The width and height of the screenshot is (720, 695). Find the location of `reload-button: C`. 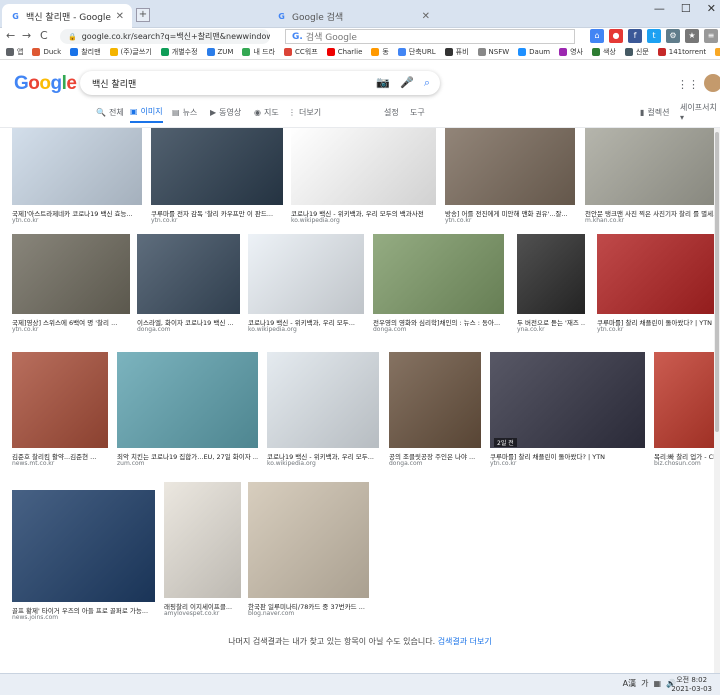

reload-button: C is located at coordinates (44, 35).